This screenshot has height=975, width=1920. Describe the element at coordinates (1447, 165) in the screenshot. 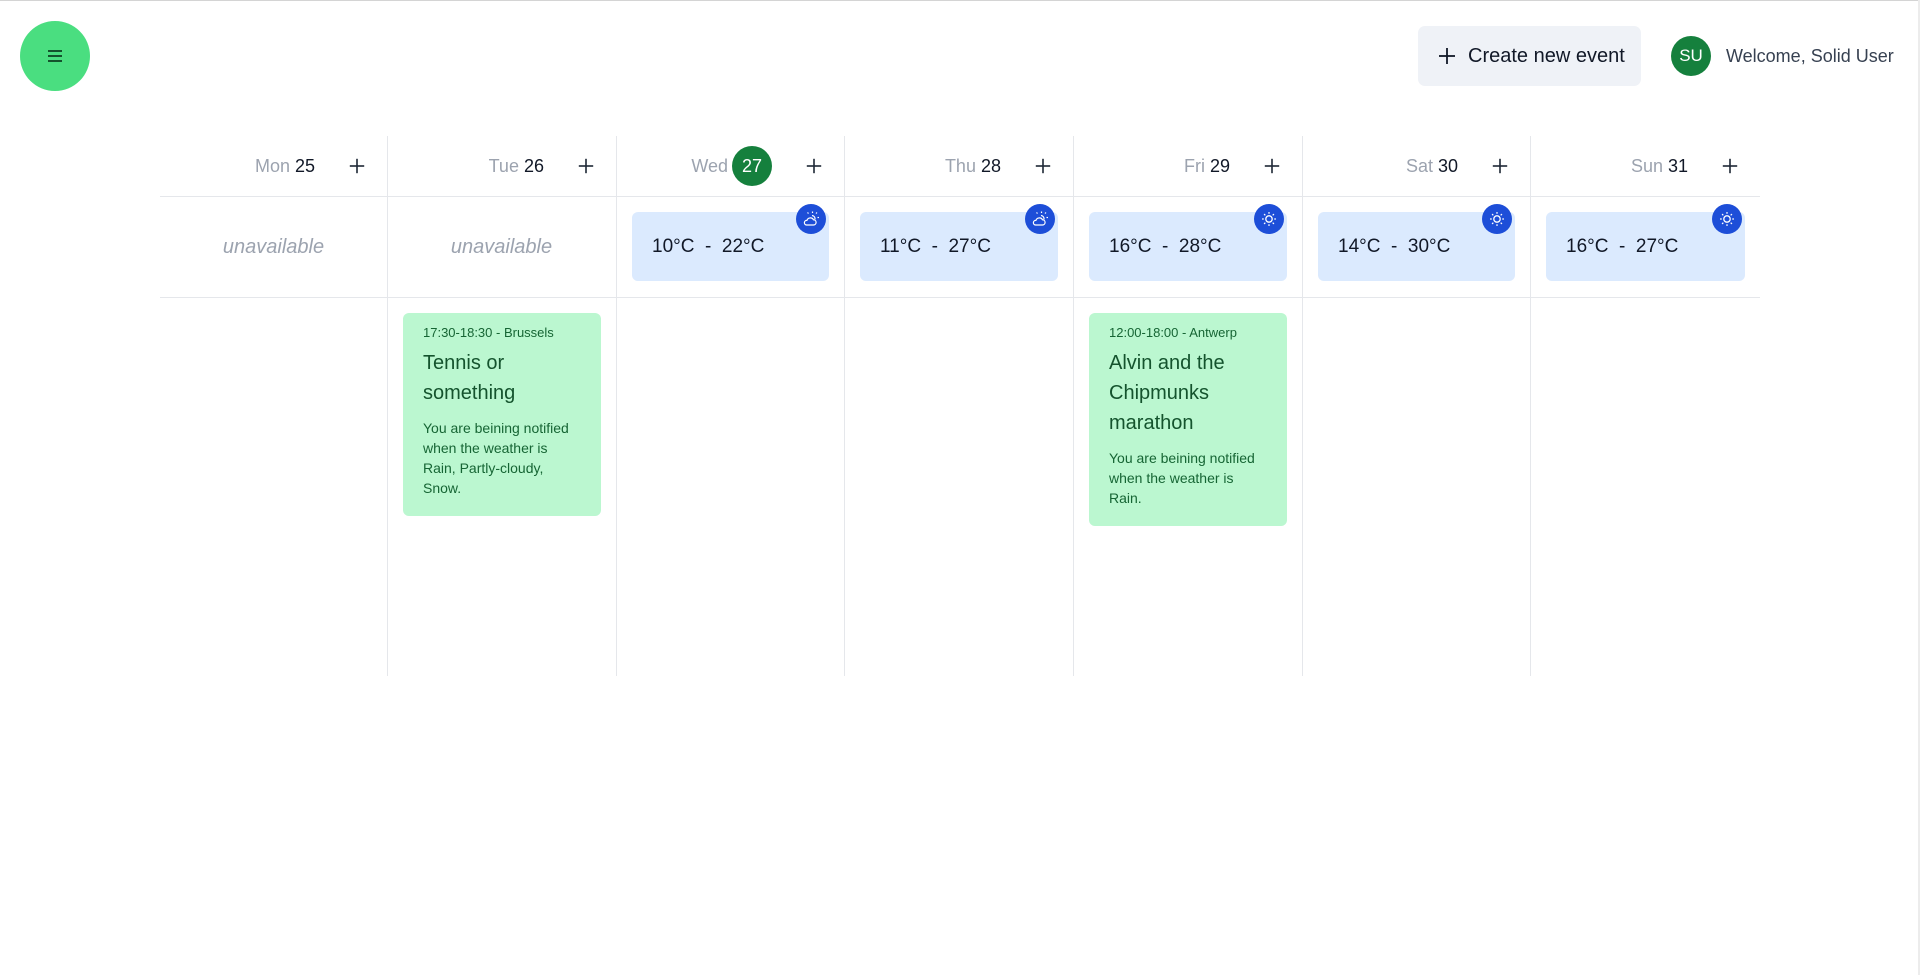

I see `day-number: 30` at that location.